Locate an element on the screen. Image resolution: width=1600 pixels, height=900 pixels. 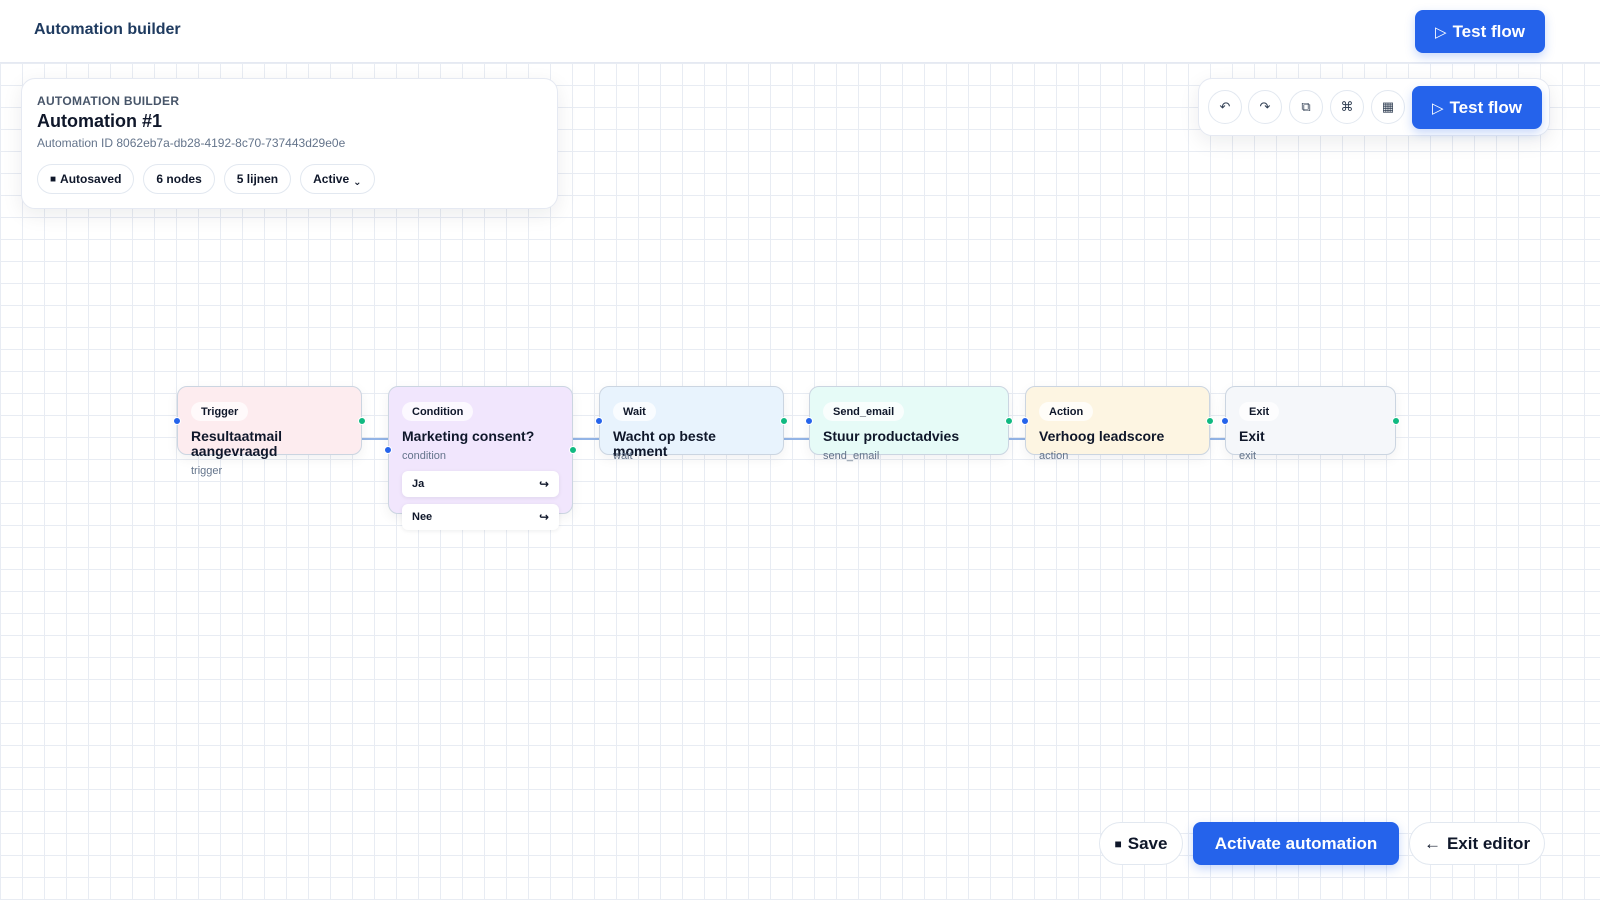
flow-node-action: Action Verhoog leadscore action is located at coordinates (1117, 424).